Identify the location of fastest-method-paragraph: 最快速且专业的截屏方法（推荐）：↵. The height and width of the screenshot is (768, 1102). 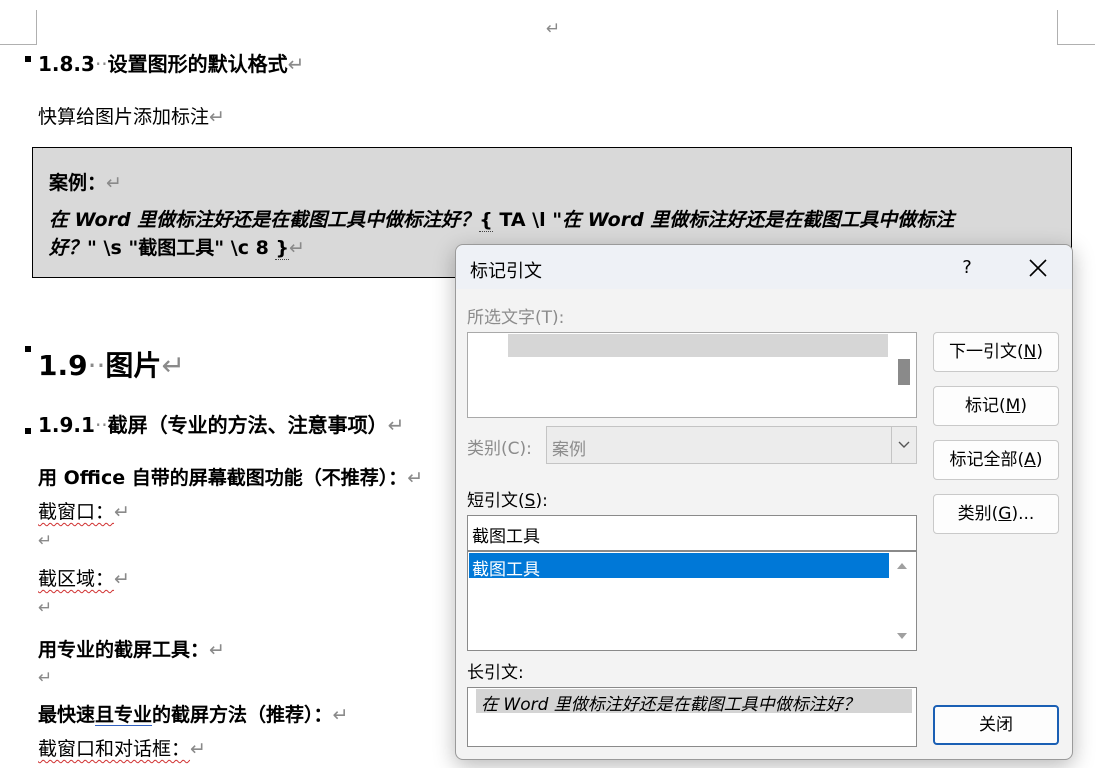
(193, 713).